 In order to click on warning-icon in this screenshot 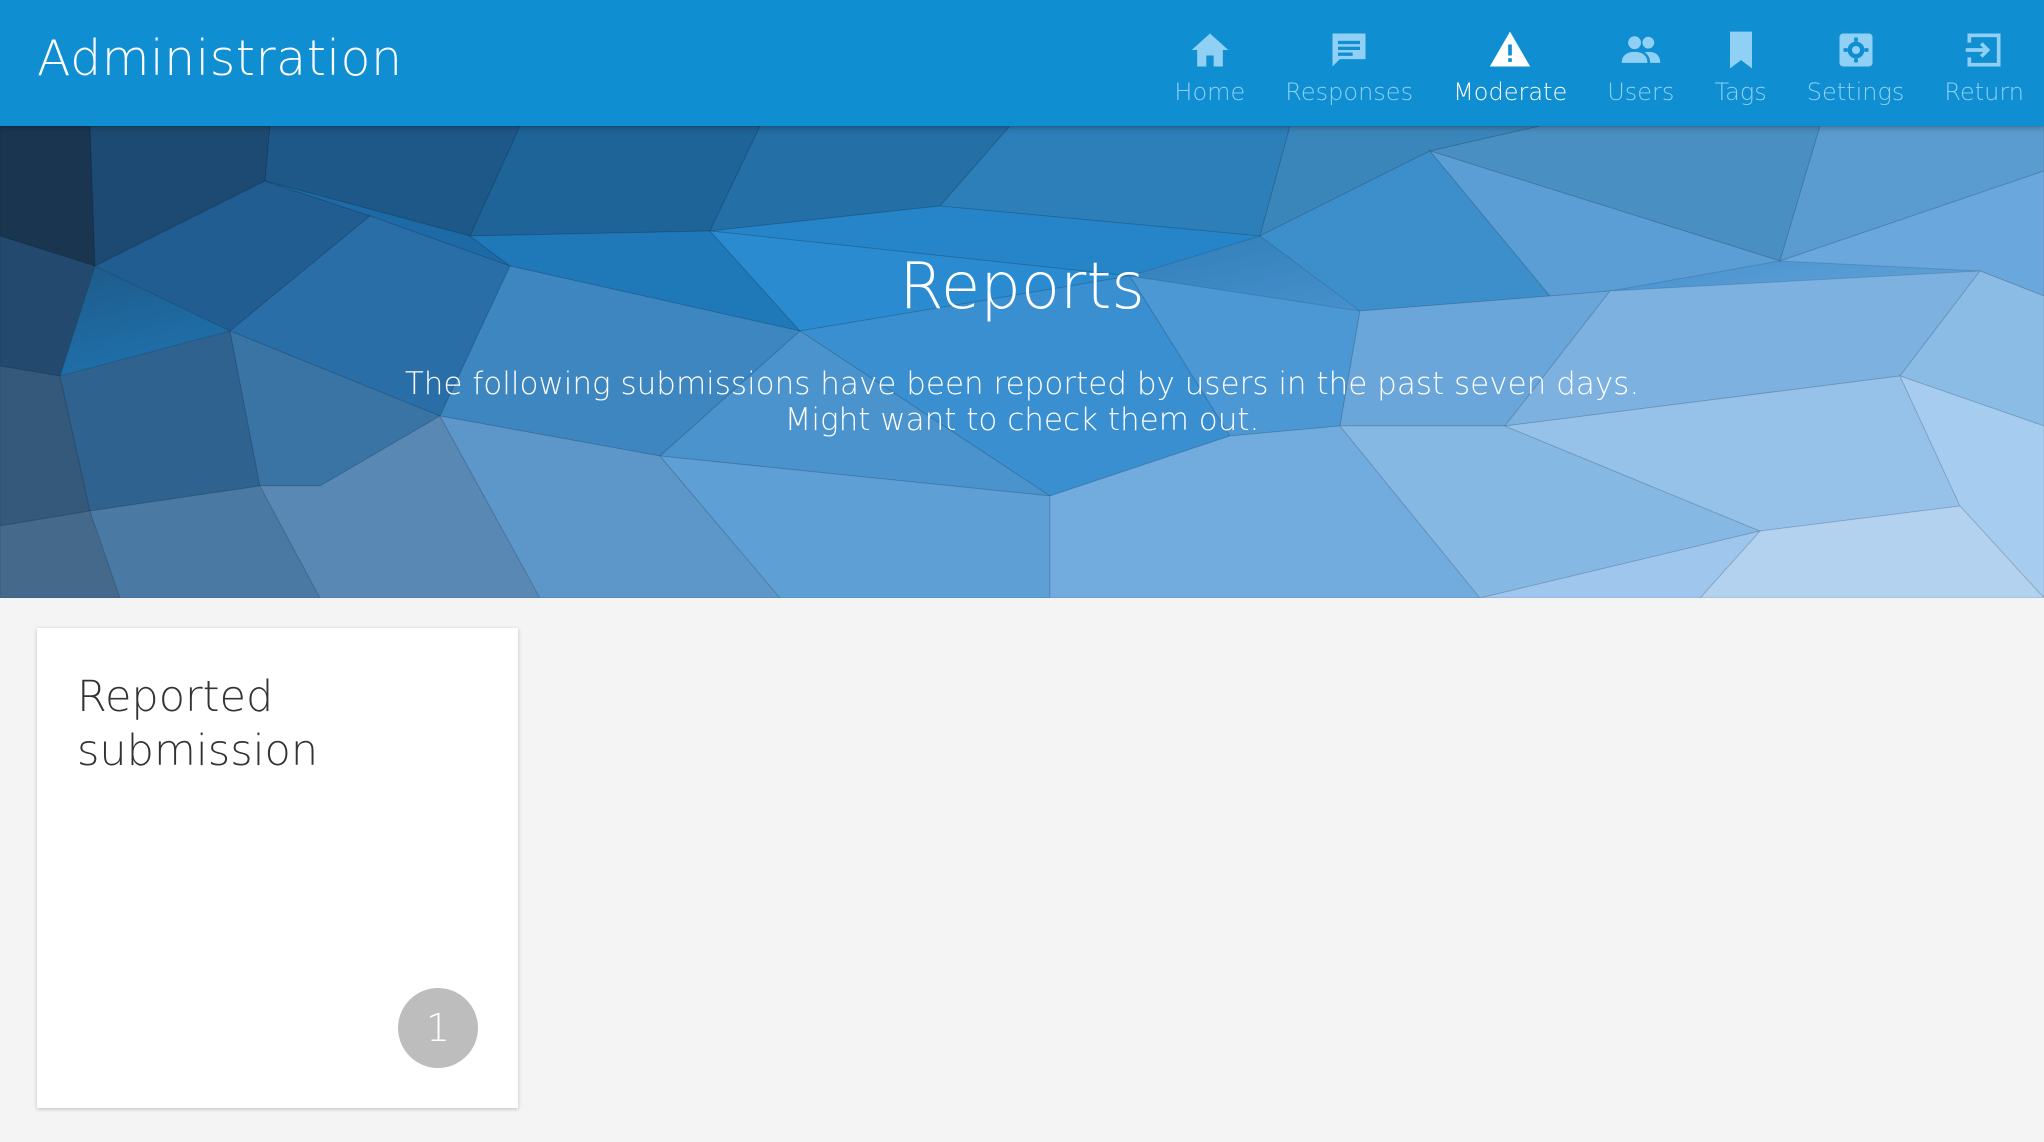, I will do `click(1510, 50)`.